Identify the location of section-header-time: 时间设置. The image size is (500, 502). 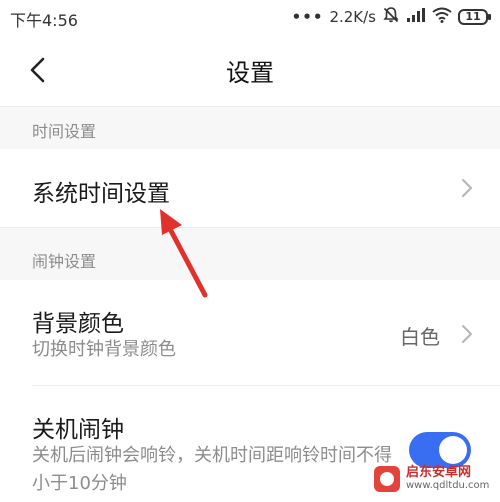
(250, 127).